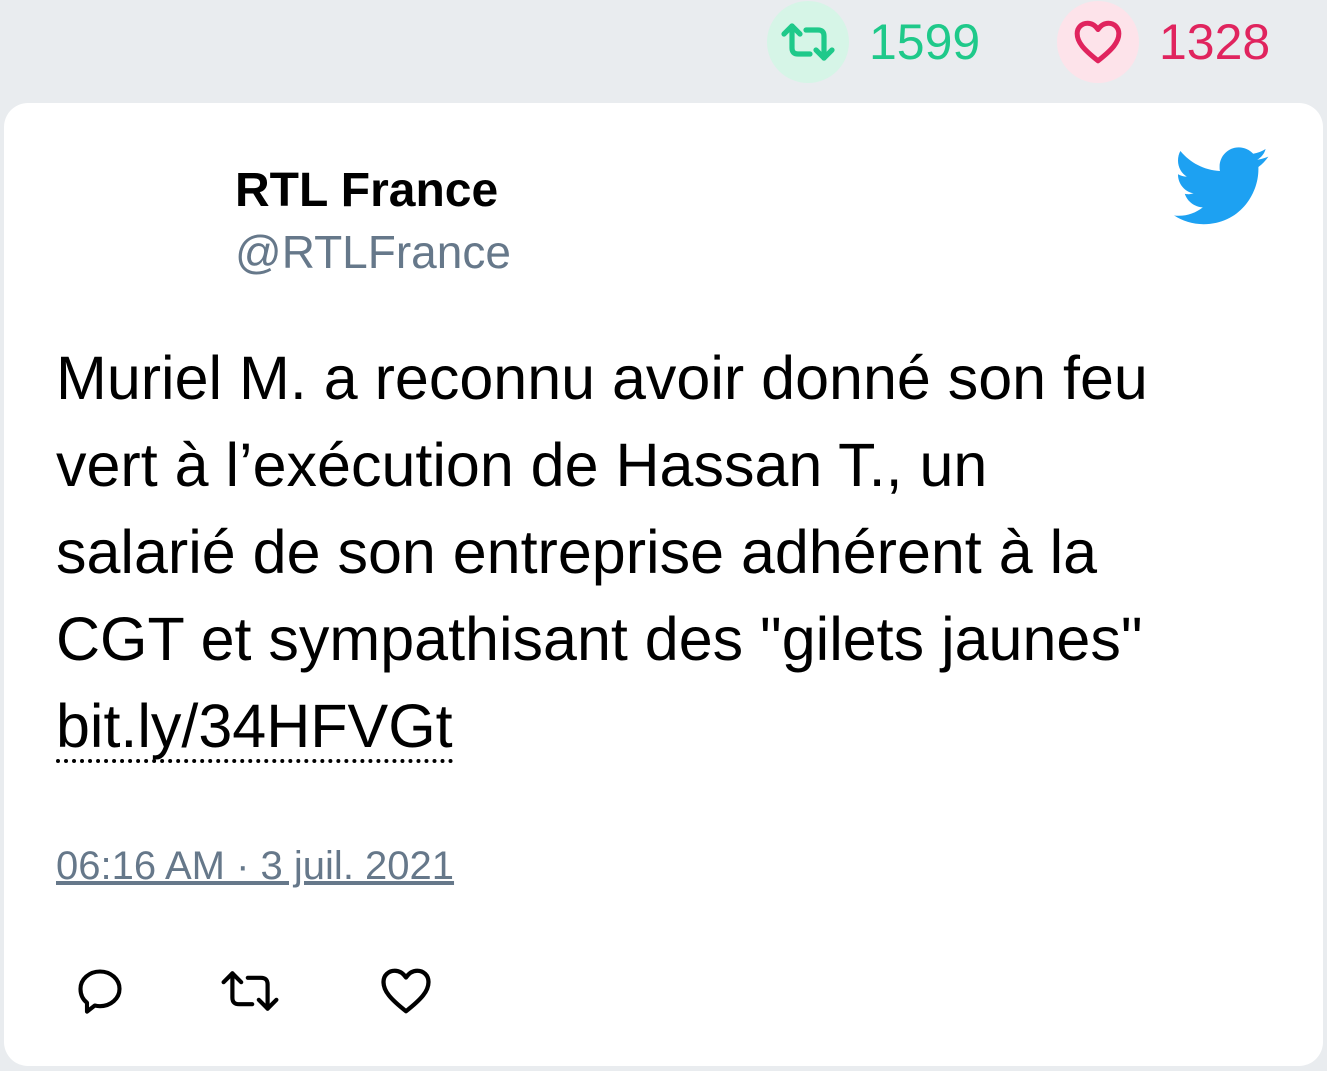 Image resolution: width=1327 pixels, height=1071 pixels. What do you see at coordinates (254, 729) in the screenshot?
I see `tweet-link: bit.ly/34HFVGt` at bounding box center [254, 729].